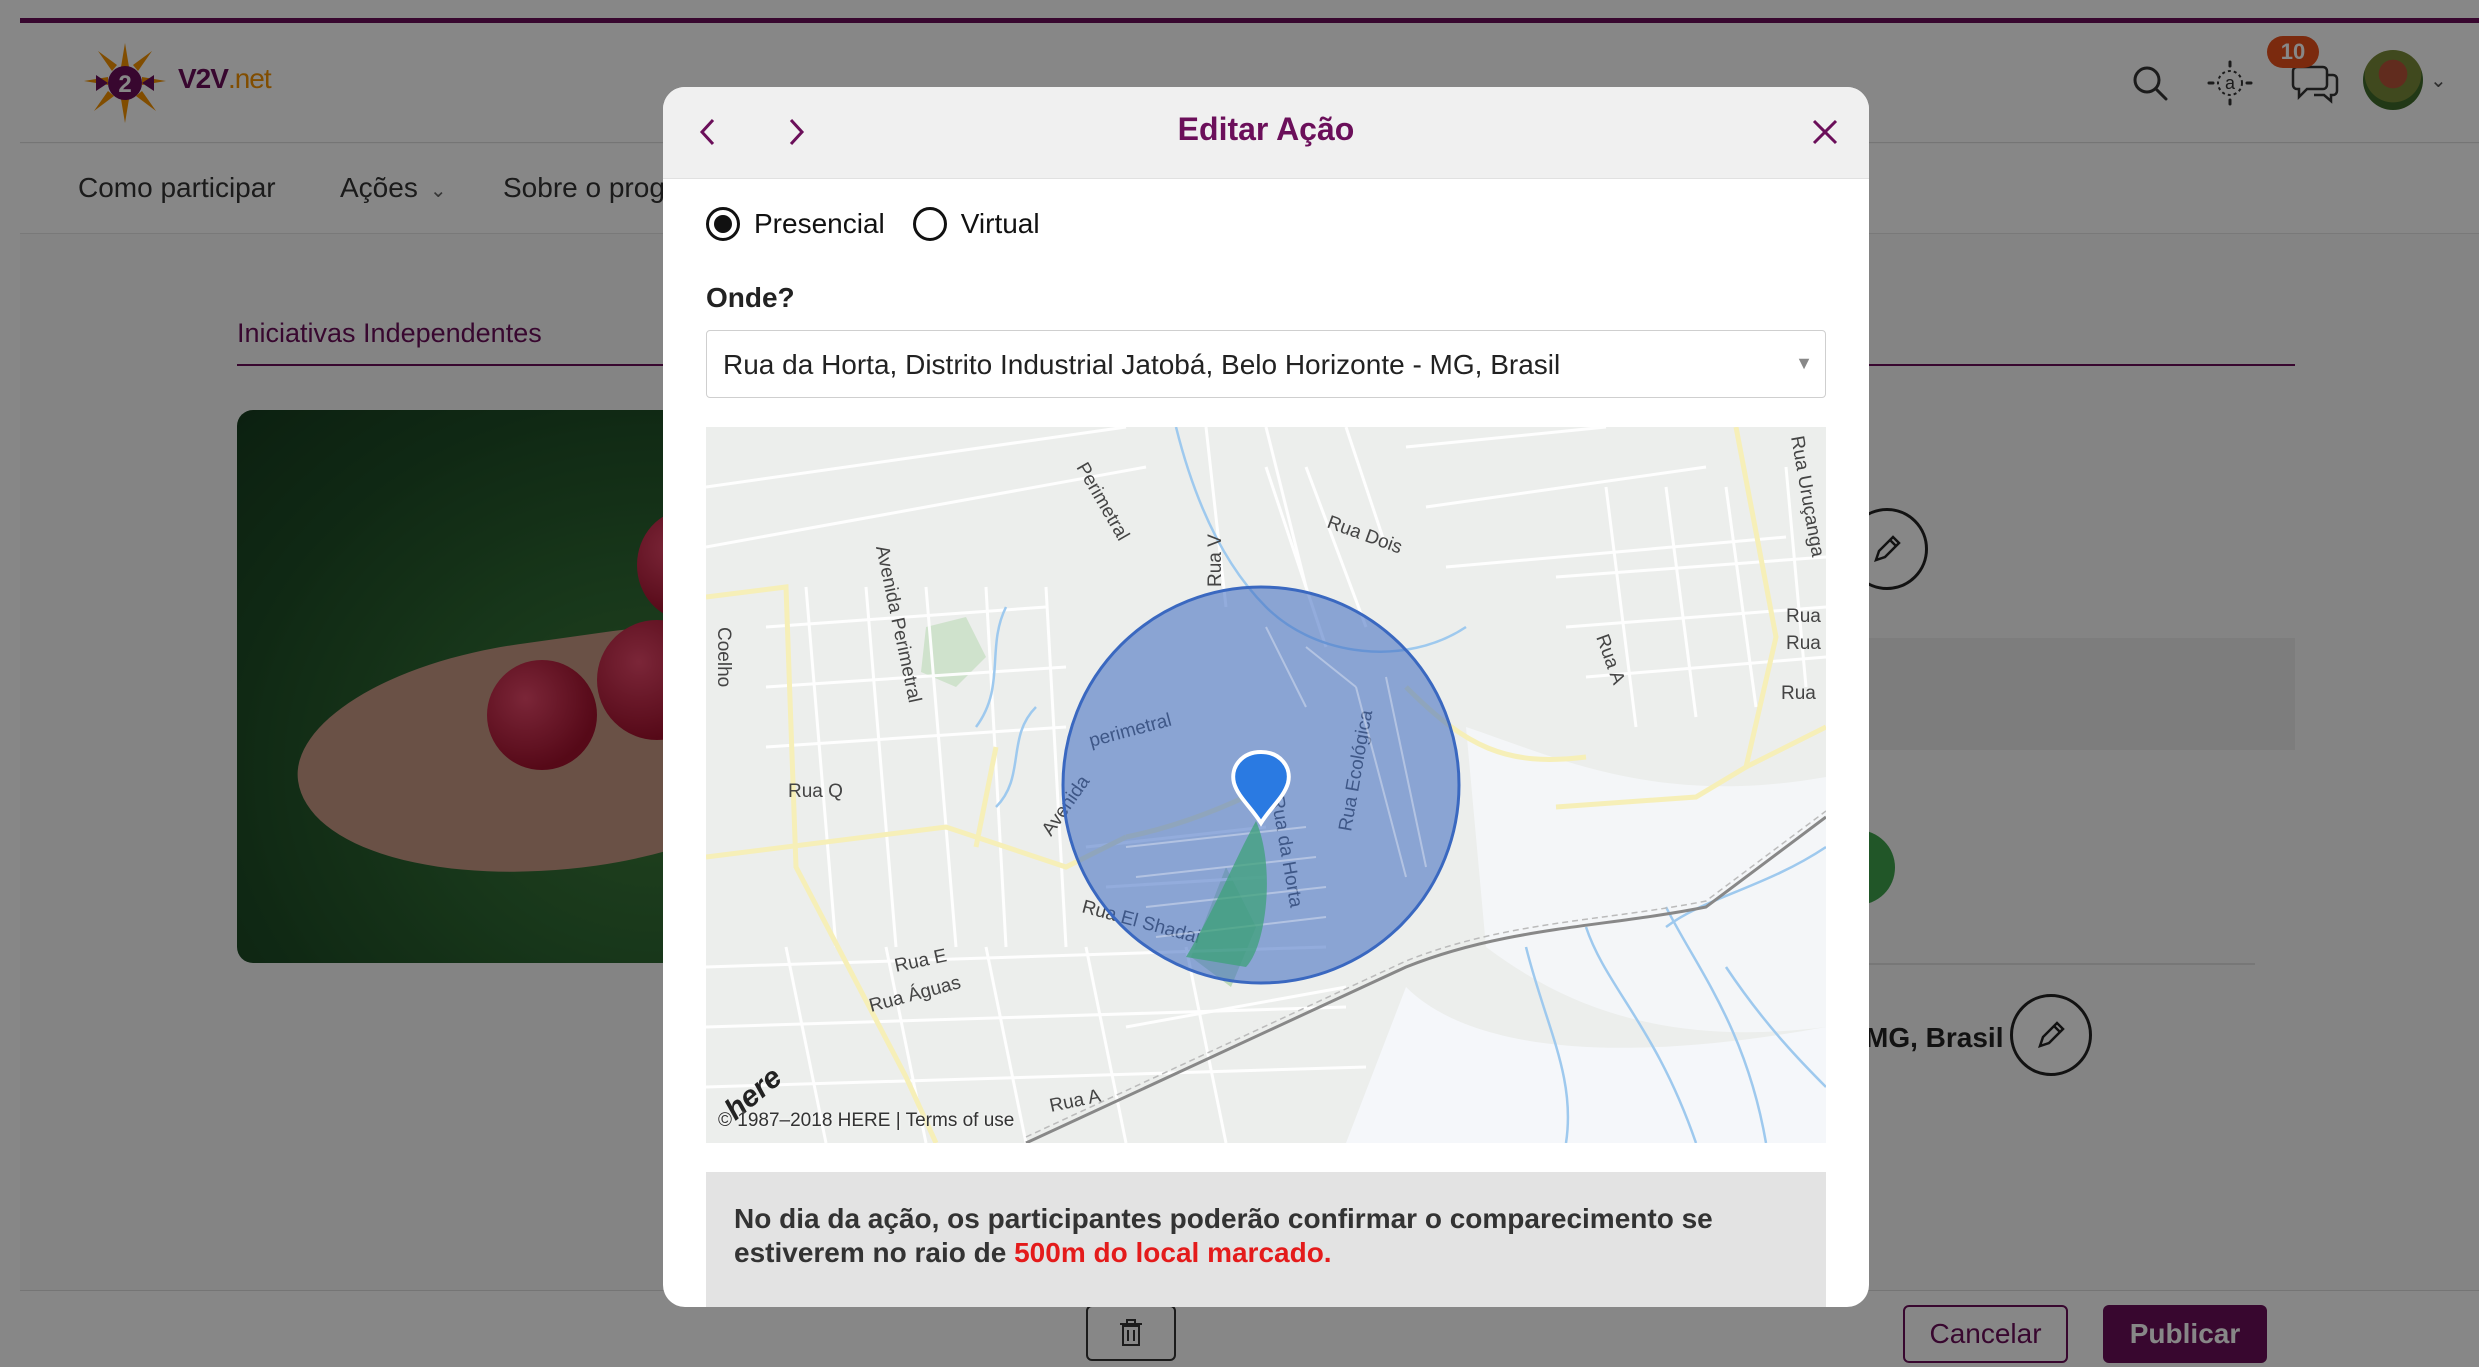  I want to click on mode-radio-group: Presencial Virtual, so click(887, 224).